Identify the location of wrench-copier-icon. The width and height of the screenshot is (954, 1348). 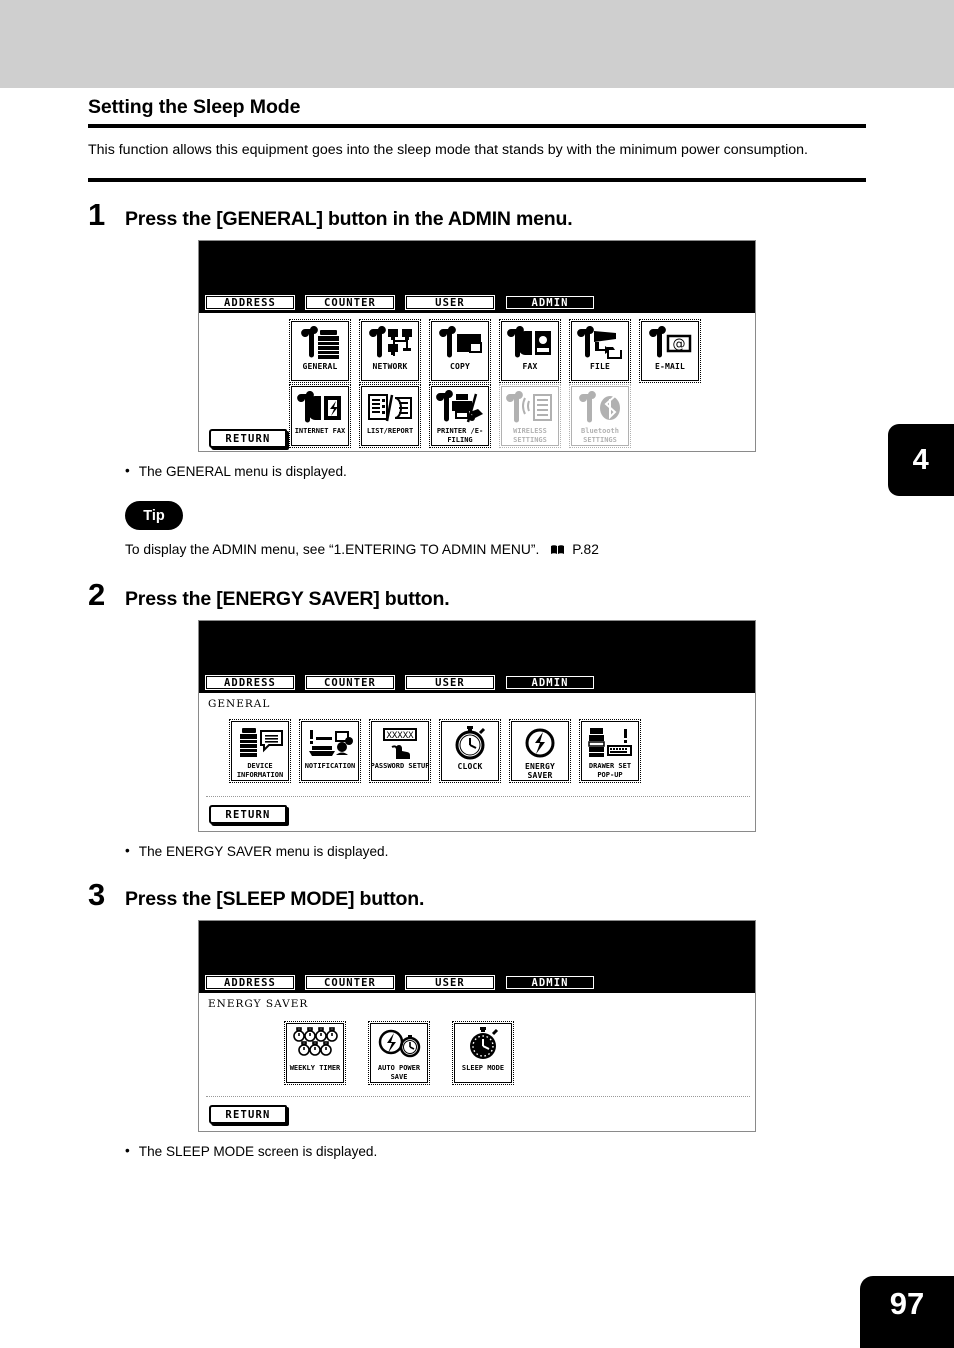
(320, 343).